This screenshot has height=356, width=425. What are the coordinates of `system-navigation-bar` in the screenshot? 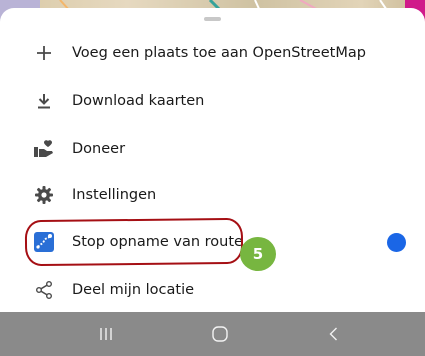 It's located at (212, 334).